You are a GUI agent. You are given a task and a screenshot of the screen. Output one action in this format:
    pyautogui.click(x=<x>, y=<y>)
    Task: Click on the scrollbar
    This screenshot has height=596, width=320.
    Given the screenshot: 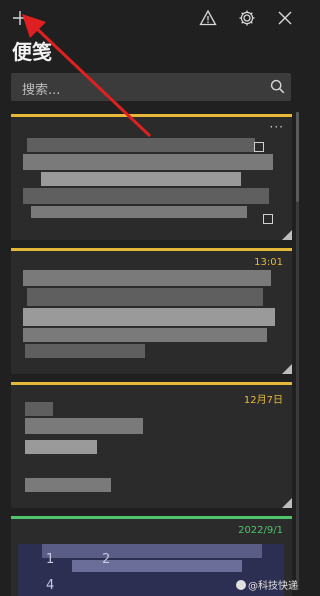 What is the action you would take?
    pyautogui.click(x=297, y=351)
    